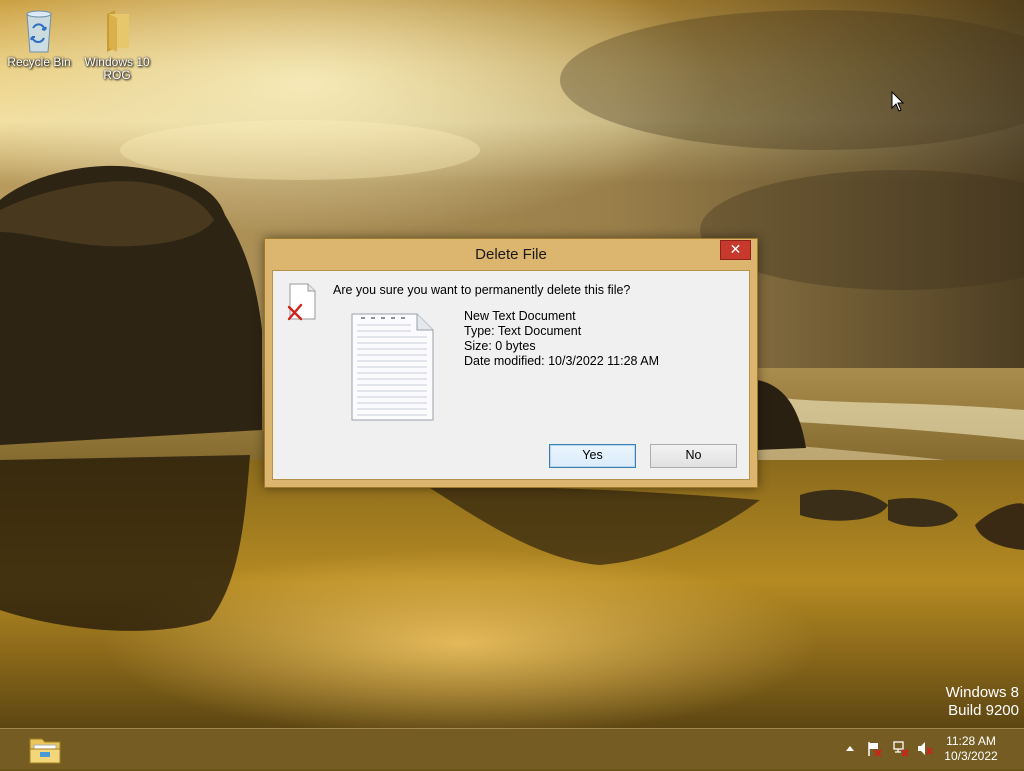 This screenshot has width=1024, height=771. Describe the element at coordinates (735, 250) in the screenshot. I see `close-button: ✕` at that location.